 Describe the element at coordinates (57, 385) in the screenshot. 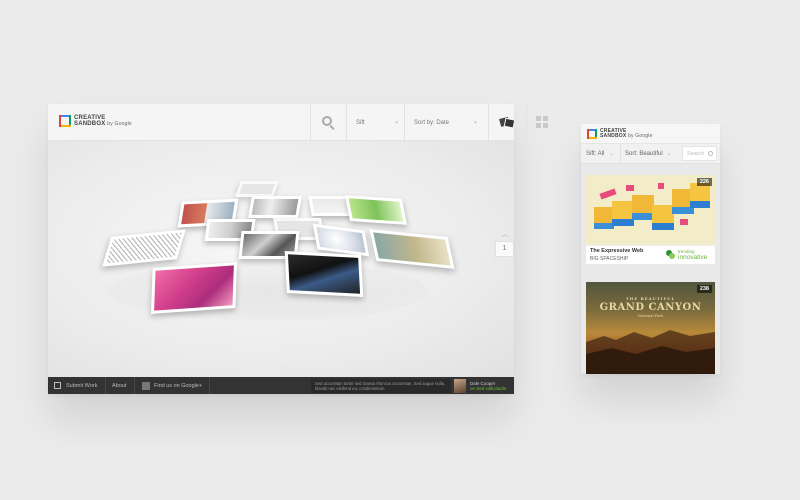

I see `checkbox-icon` at that location.